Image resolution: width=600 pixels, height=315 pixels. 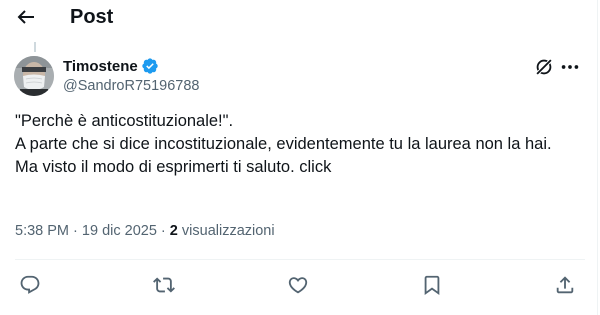 I want to click on reply-button, so click(x=30, y=285).